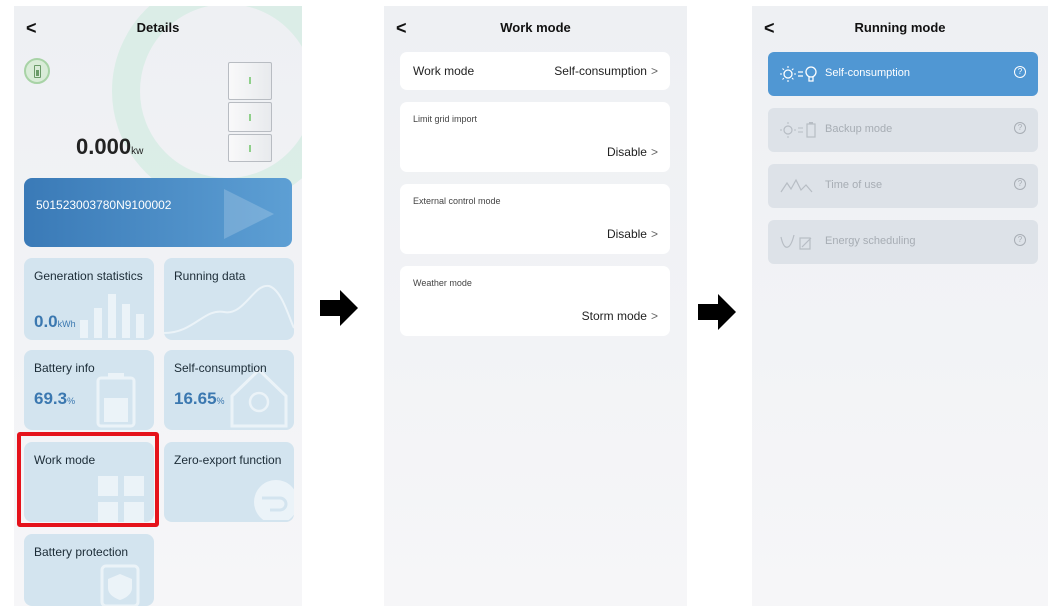 The height and width of the screenshot is (614, 1049). Describe the element at coordinates (798, 130) in the screenshot. I see `sun-battery-icon` at that location.